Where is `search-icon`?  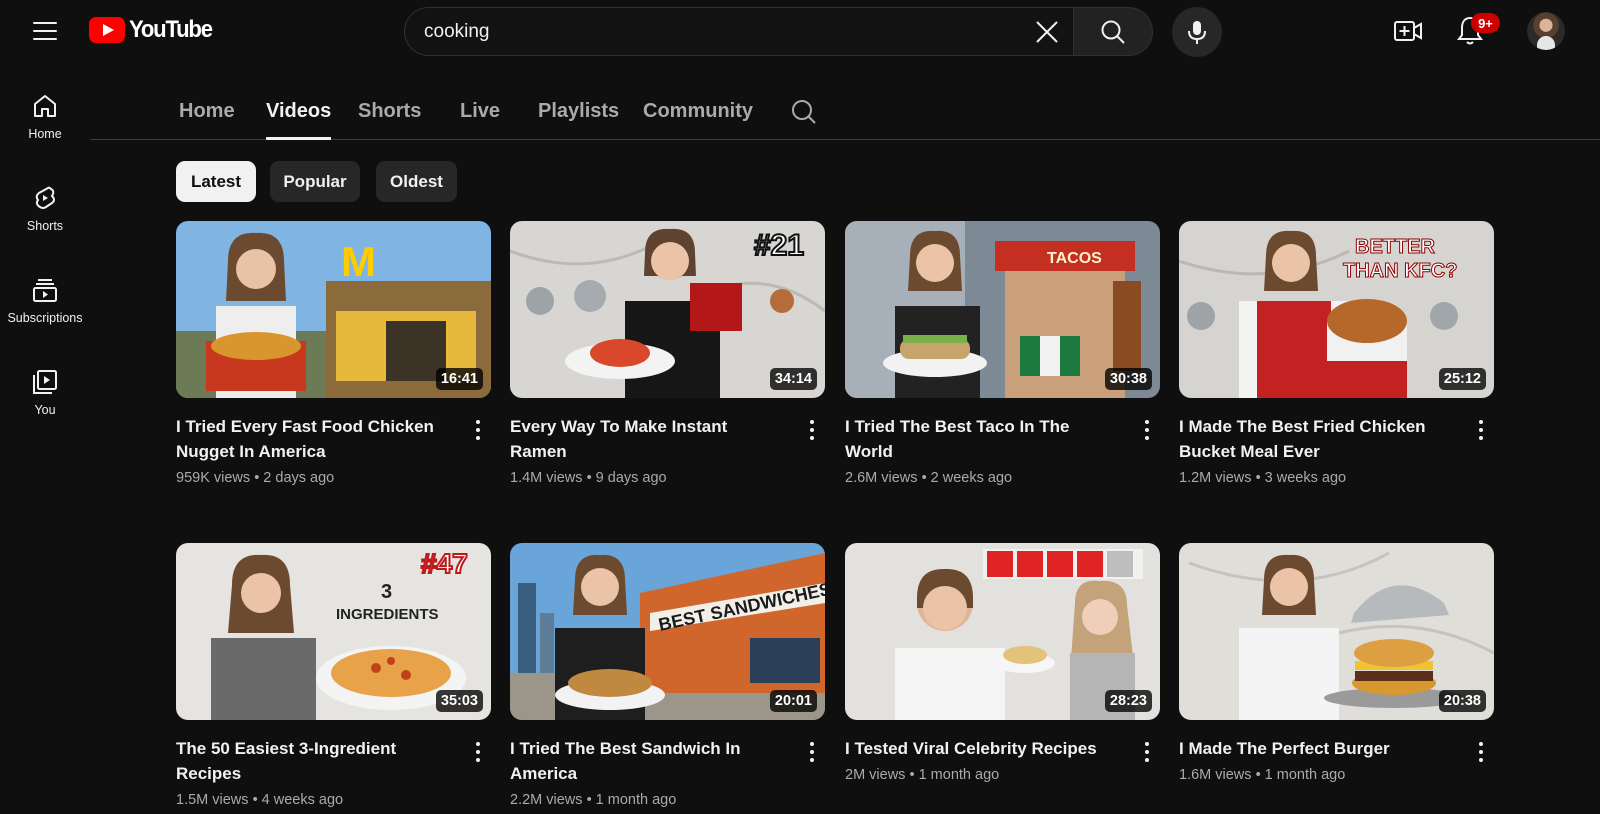 search-icon is located at coordinates (1113, 32).